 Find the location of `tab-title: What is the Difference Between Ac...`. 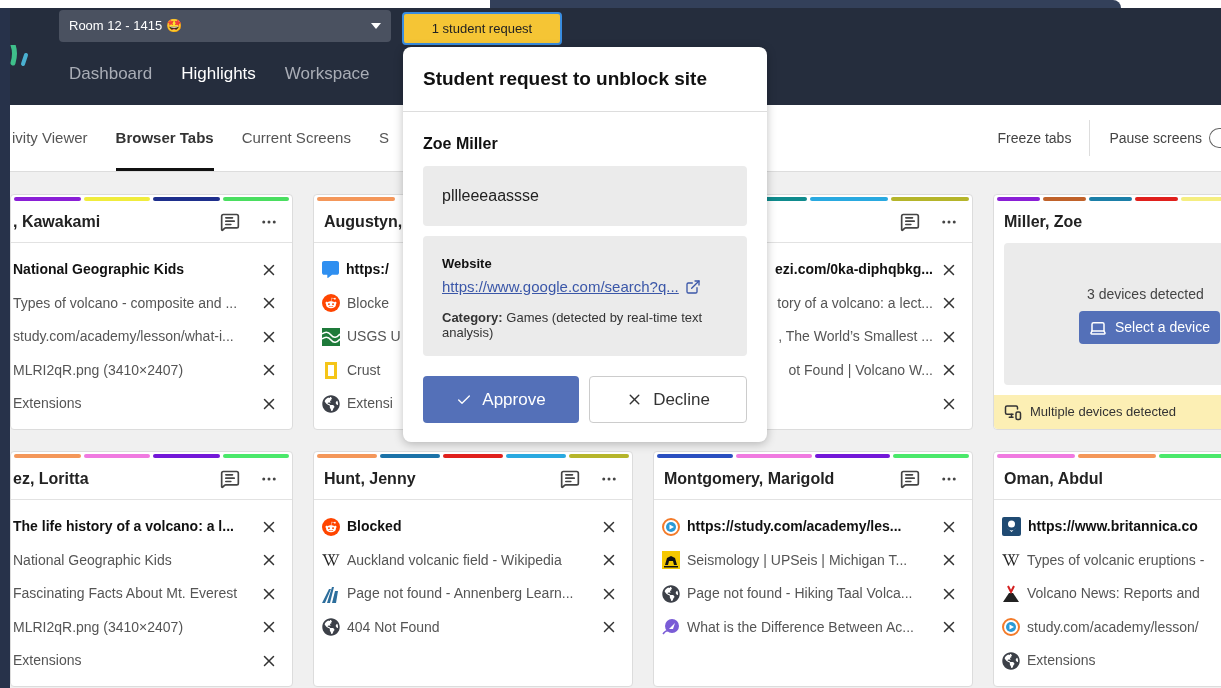

tab-title: What is the Difference Between Ac... is located at coordinates (810, 627).